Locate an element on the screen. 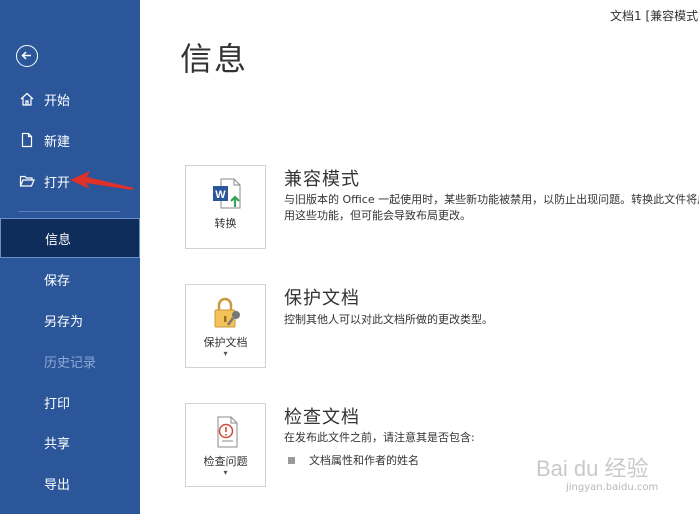 Image resolution: width=699 pixels, height=514 pixels. convert-label: 转换 is located at coordinates (225, 223).